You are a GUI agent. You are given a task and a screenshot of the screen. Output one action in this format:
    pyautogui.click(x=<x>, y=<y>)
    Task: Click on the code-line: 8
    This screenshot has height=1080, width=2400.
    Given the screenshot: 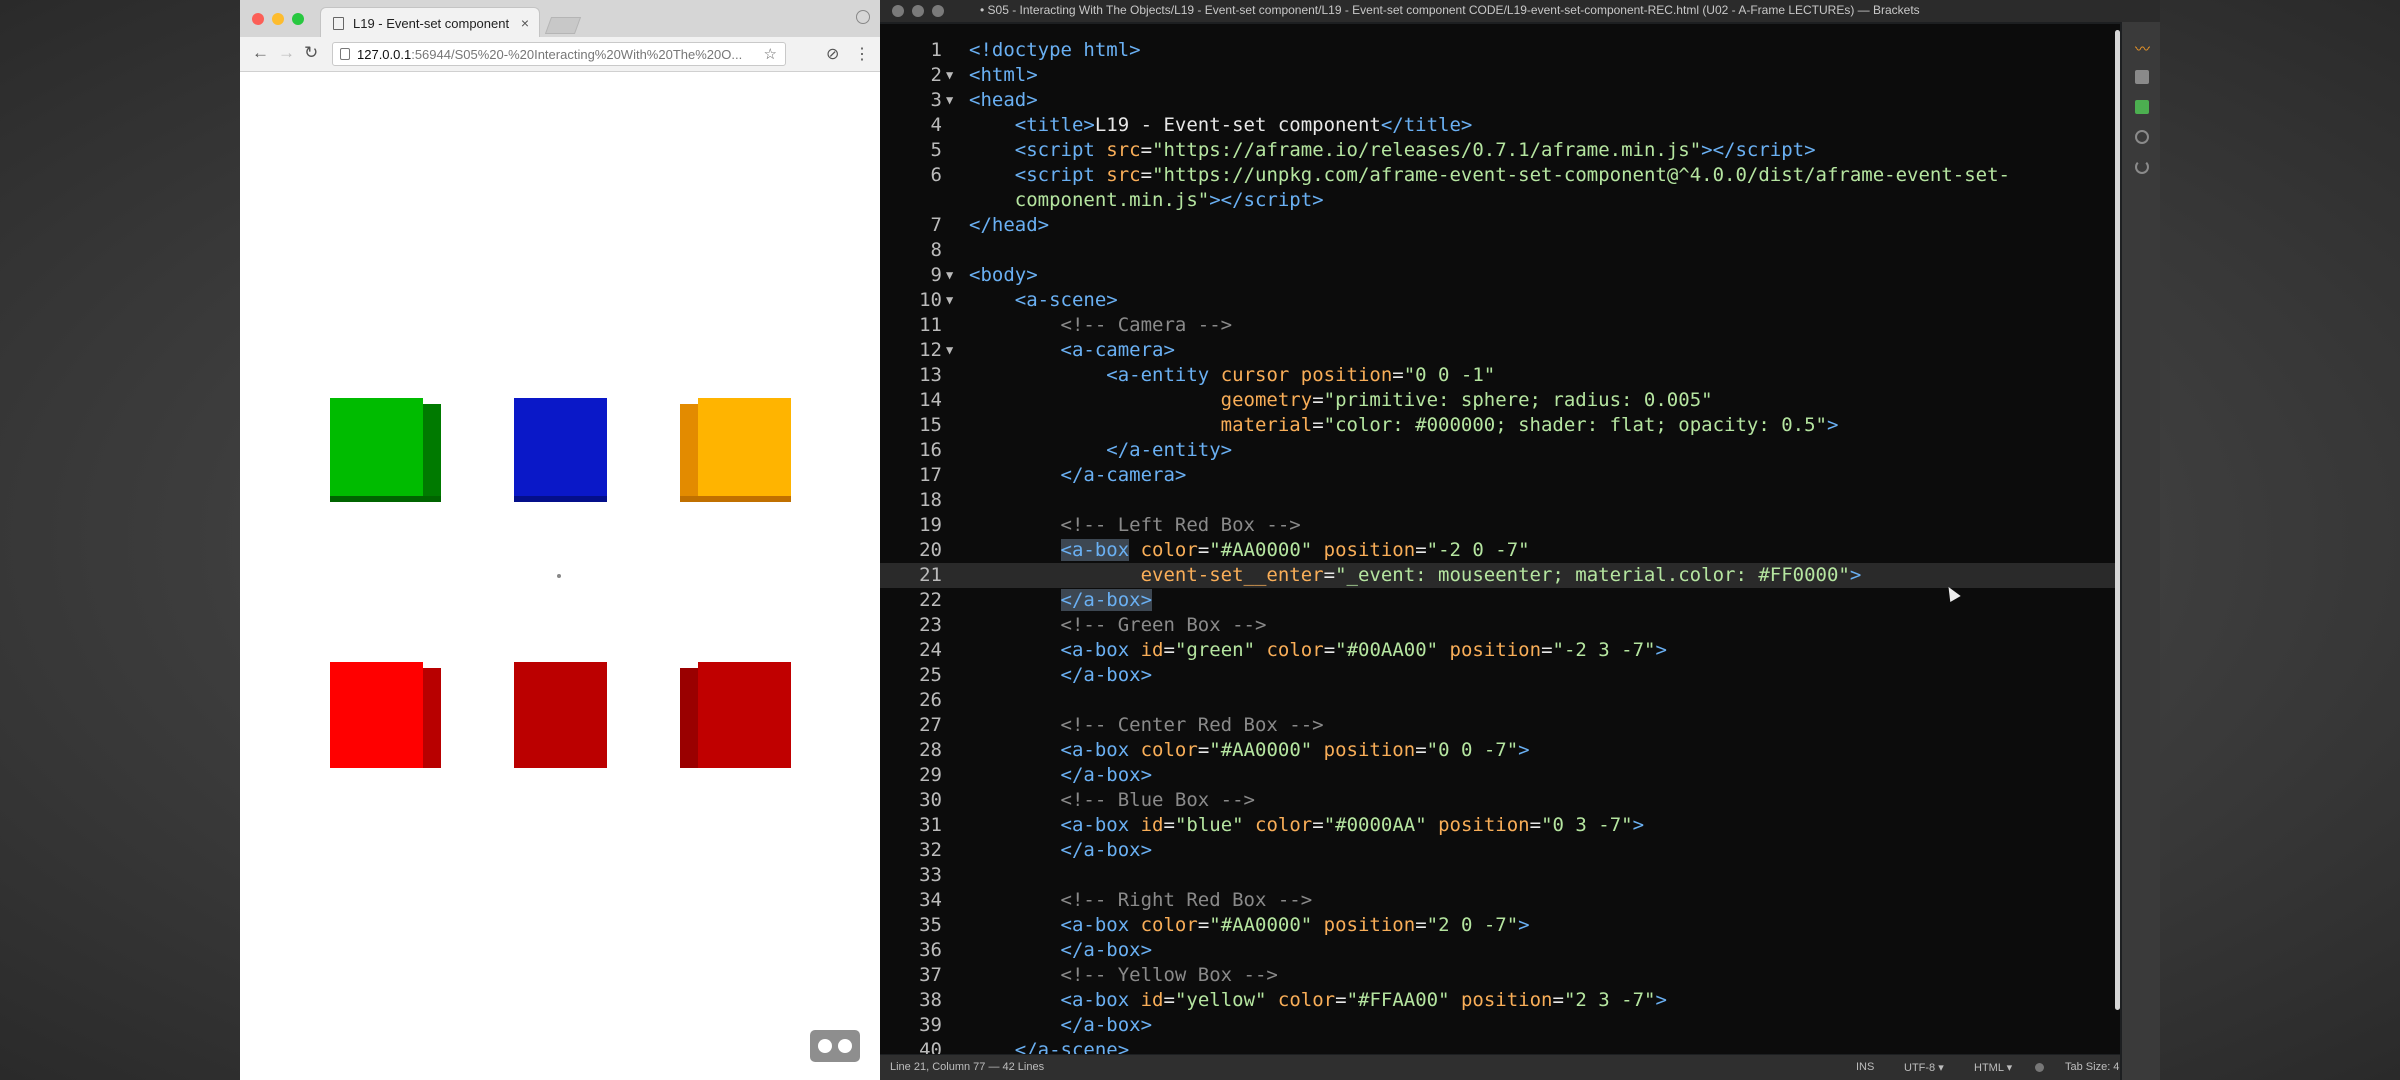 What is the action you would take?
    pyautogui.click(x=1500, y=250)
    